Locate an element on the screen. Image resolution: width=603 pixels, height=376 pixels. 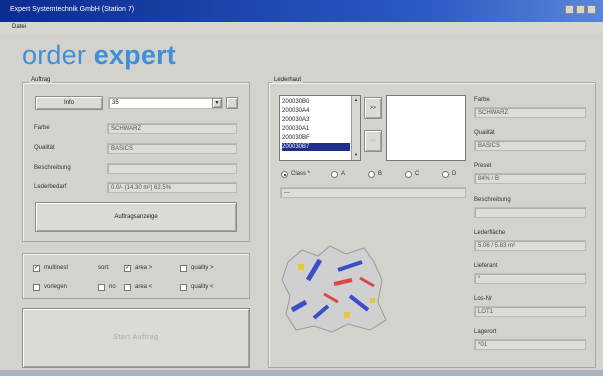
area-gt-checkbox: ✓ is located at coordinates (127, 268).